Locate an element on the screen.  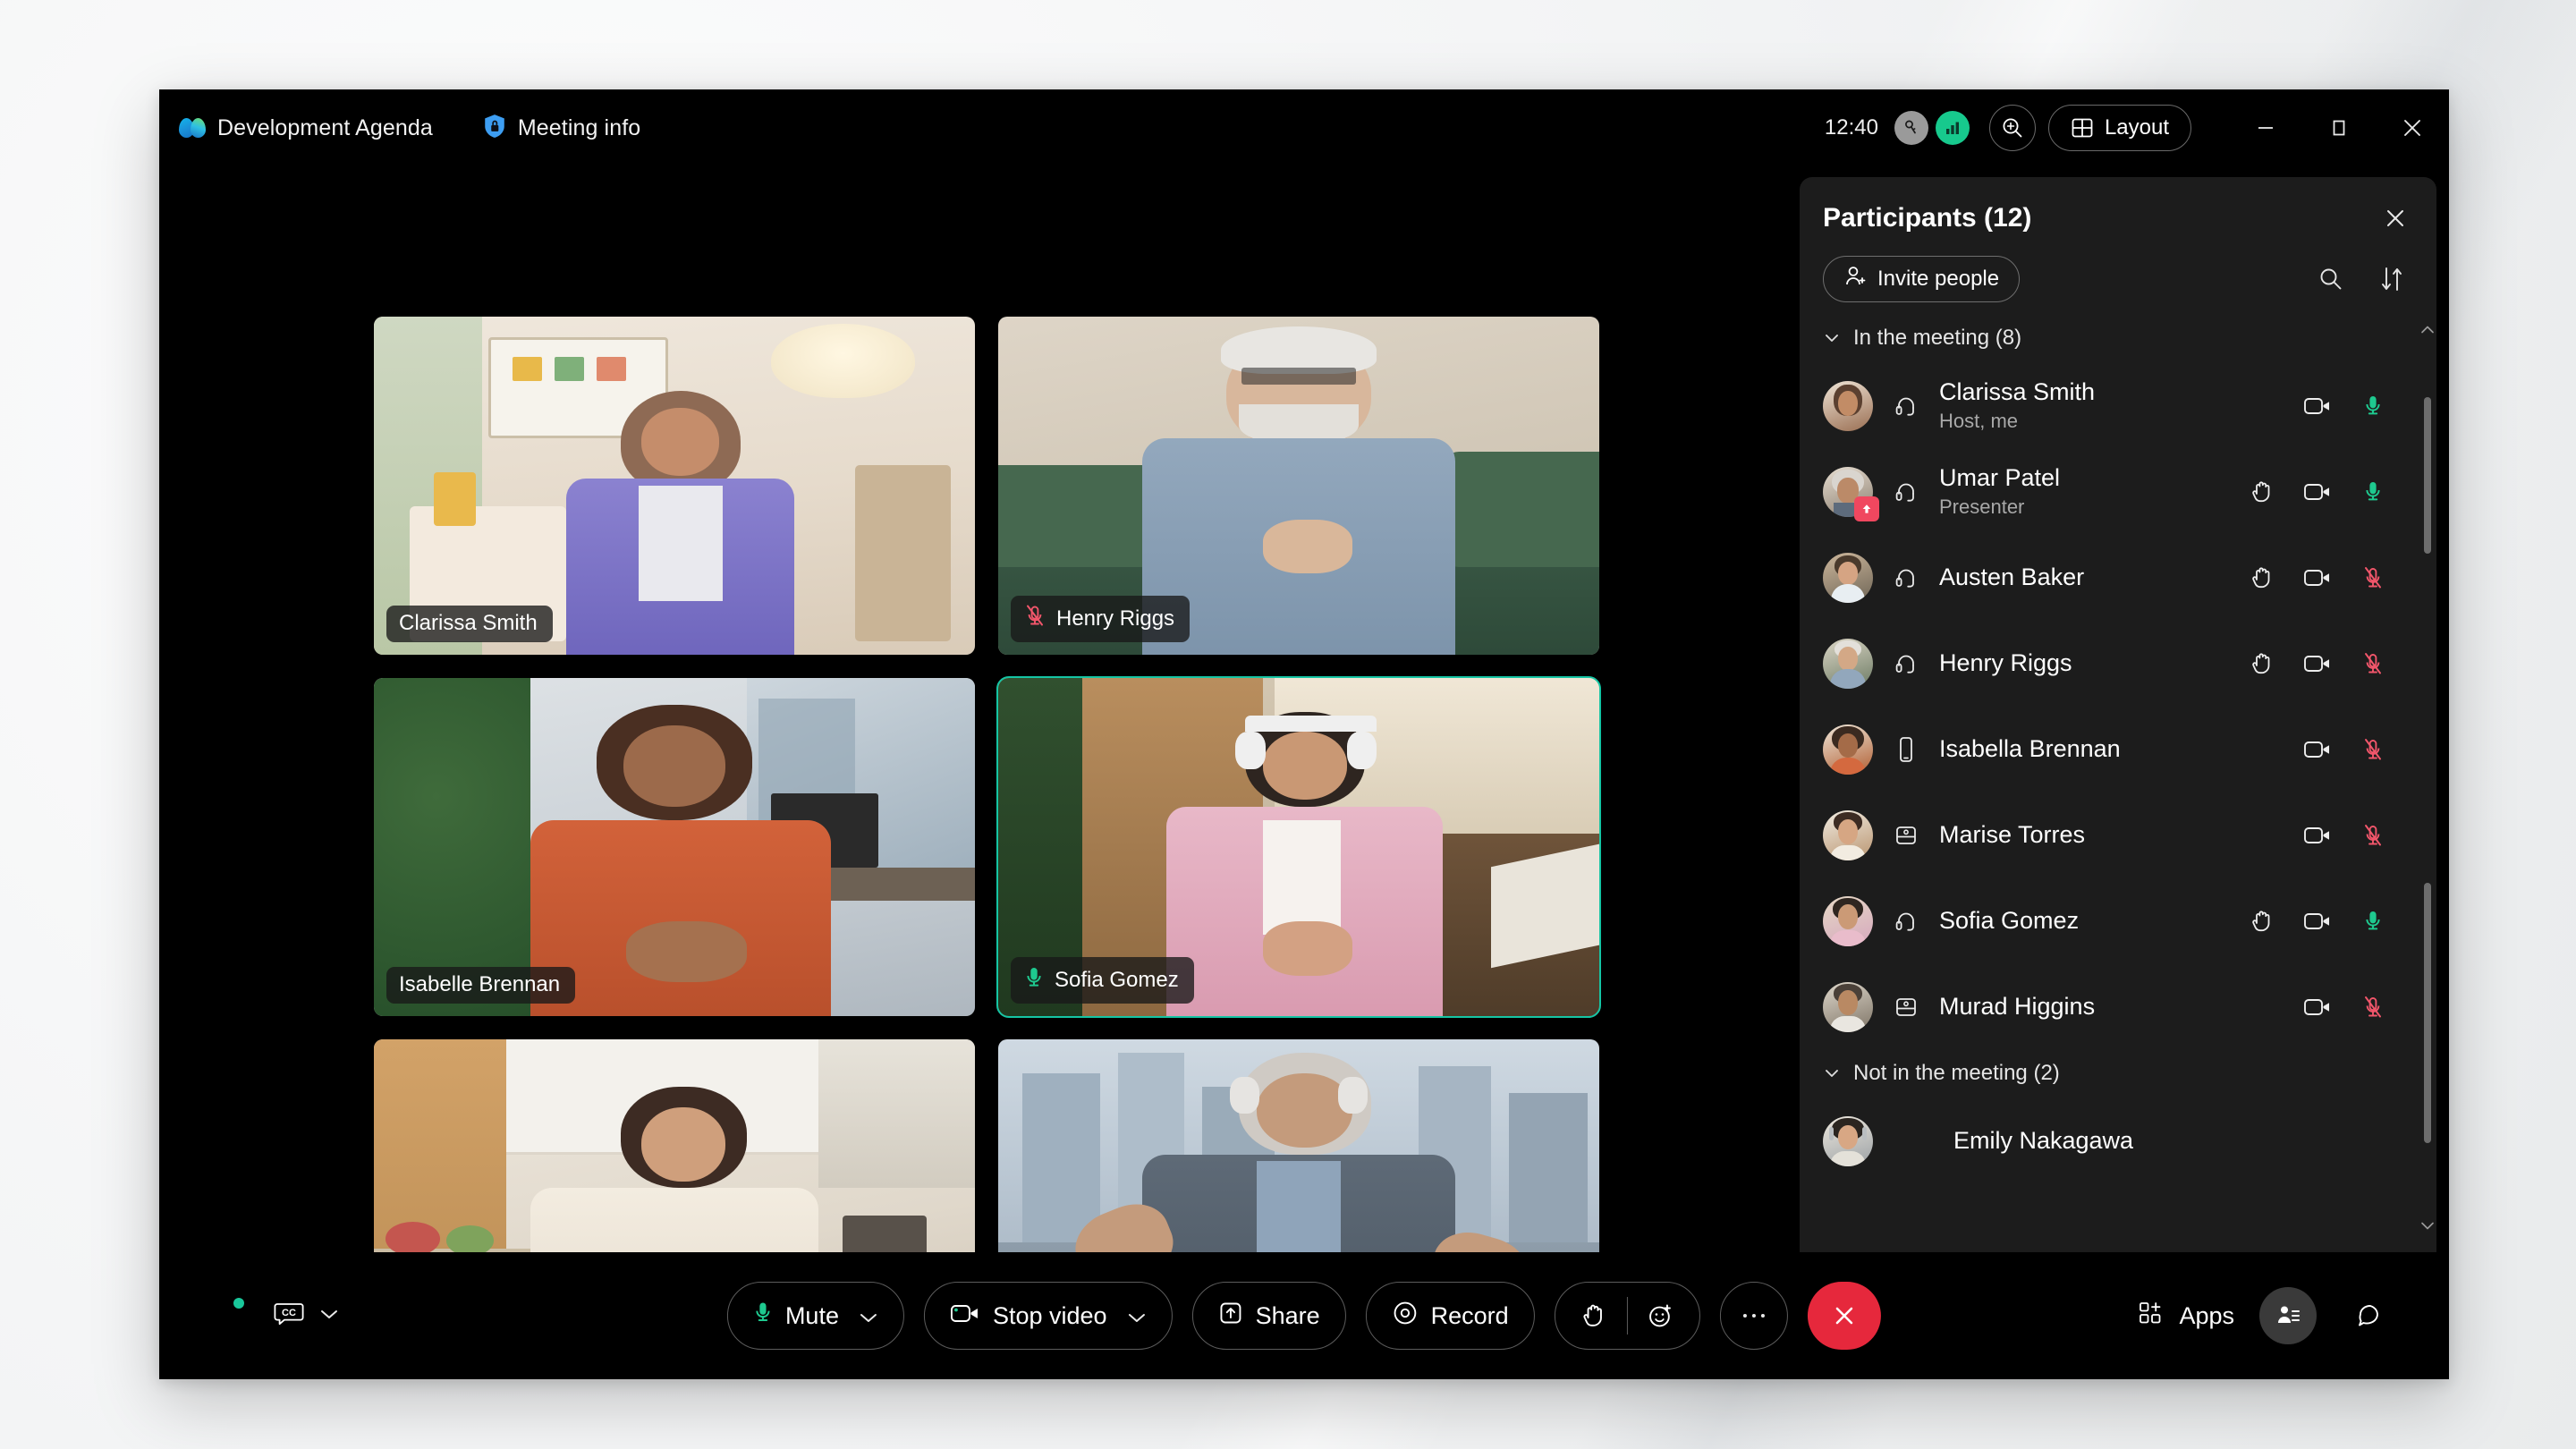
raise-hand-icon is located at coordinates (2262, 921).